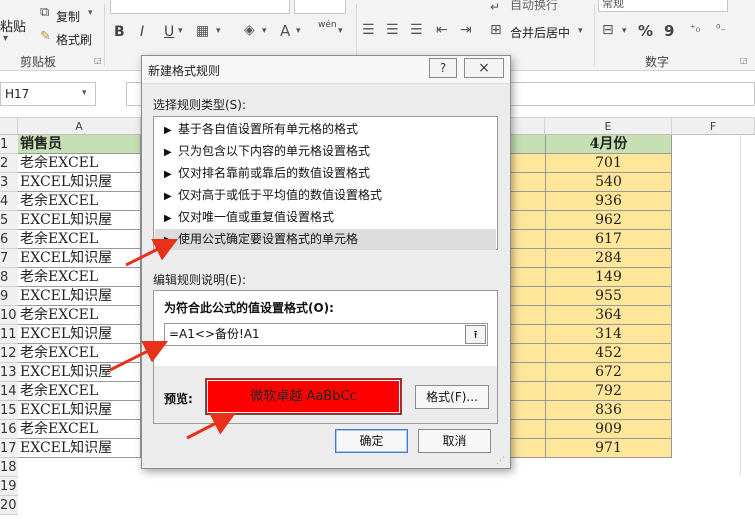 This screenshot has width=755, height=519. Describe the element at coordinates (371, 441) in the screenshot. I see `ok-button: 确定` at that location.